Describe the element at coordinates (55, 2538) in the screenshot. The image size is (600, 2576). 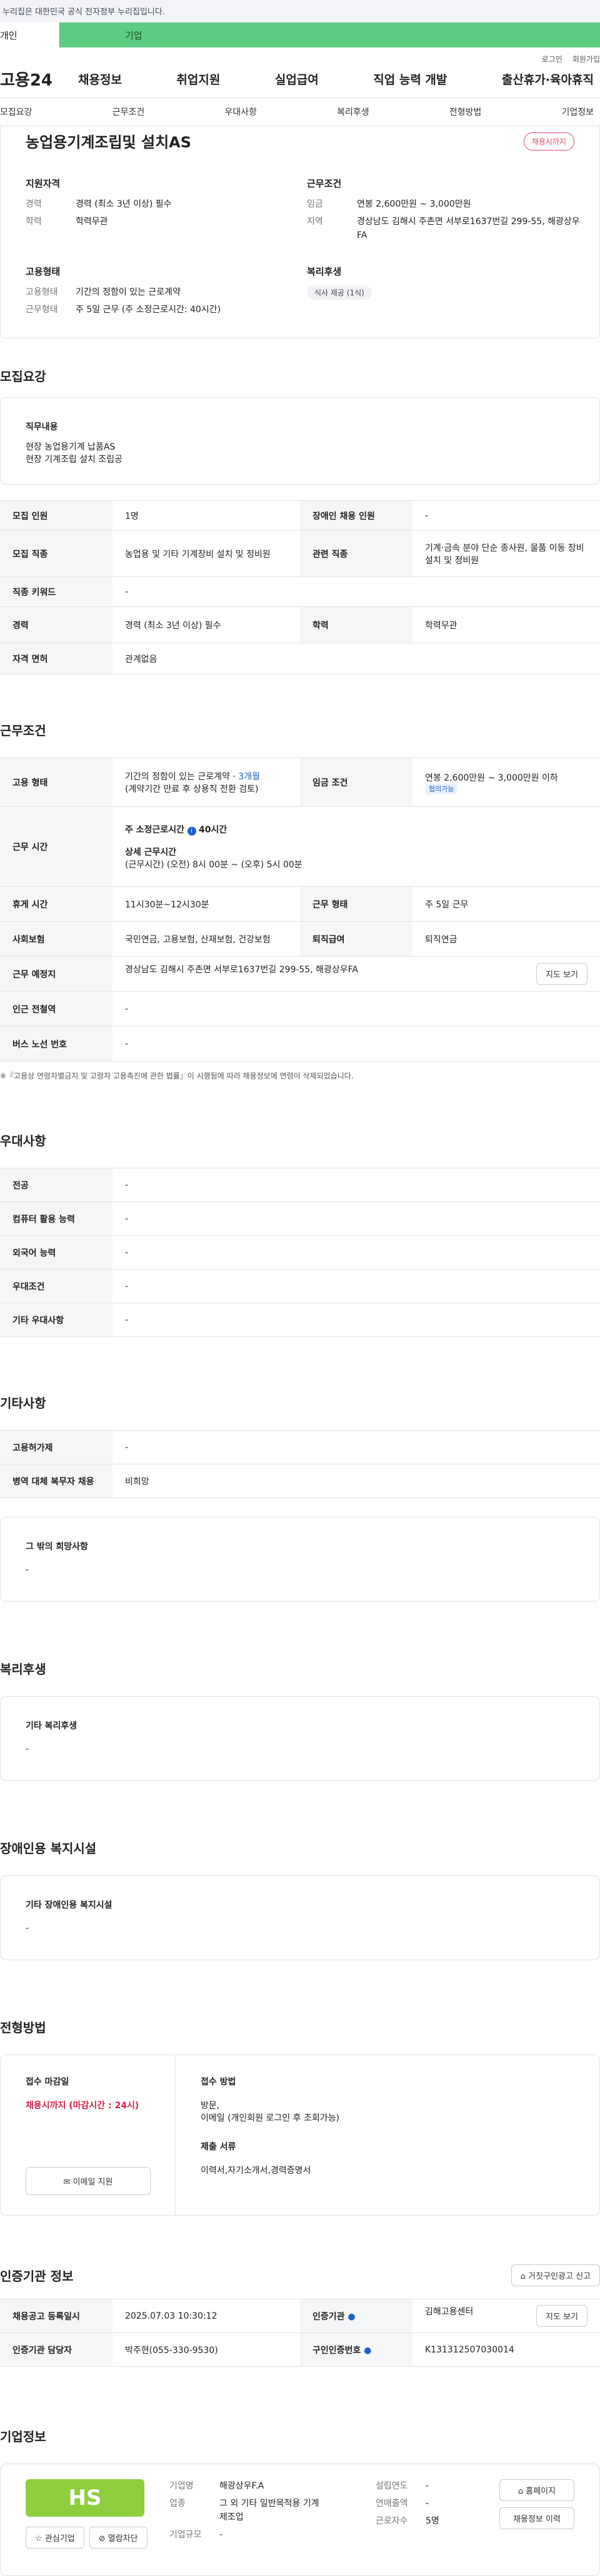
I see `favorite-button: ☆ 관심기업` at that location.